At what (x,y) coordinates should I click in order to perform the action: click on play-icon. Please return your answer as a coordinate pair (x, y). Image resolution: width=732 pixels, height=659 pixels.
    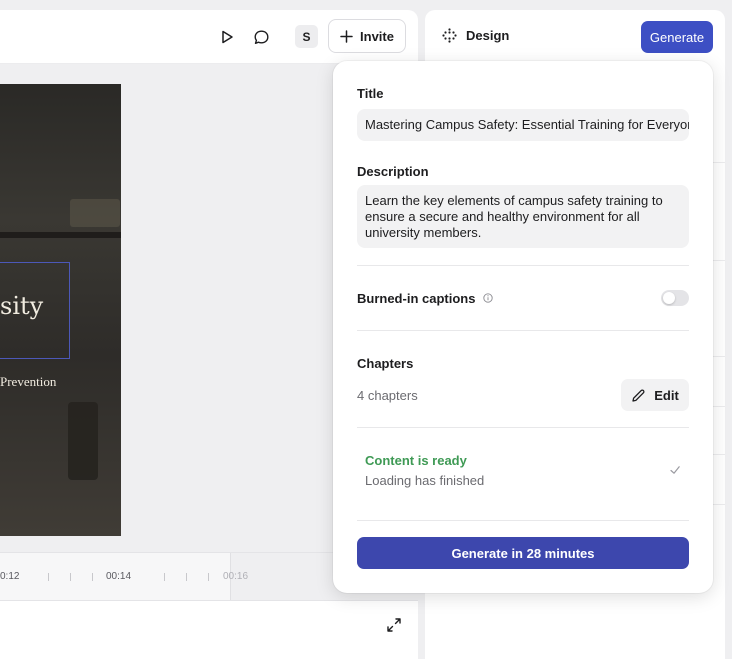
    Looking at the image, I should click on (227, 37).